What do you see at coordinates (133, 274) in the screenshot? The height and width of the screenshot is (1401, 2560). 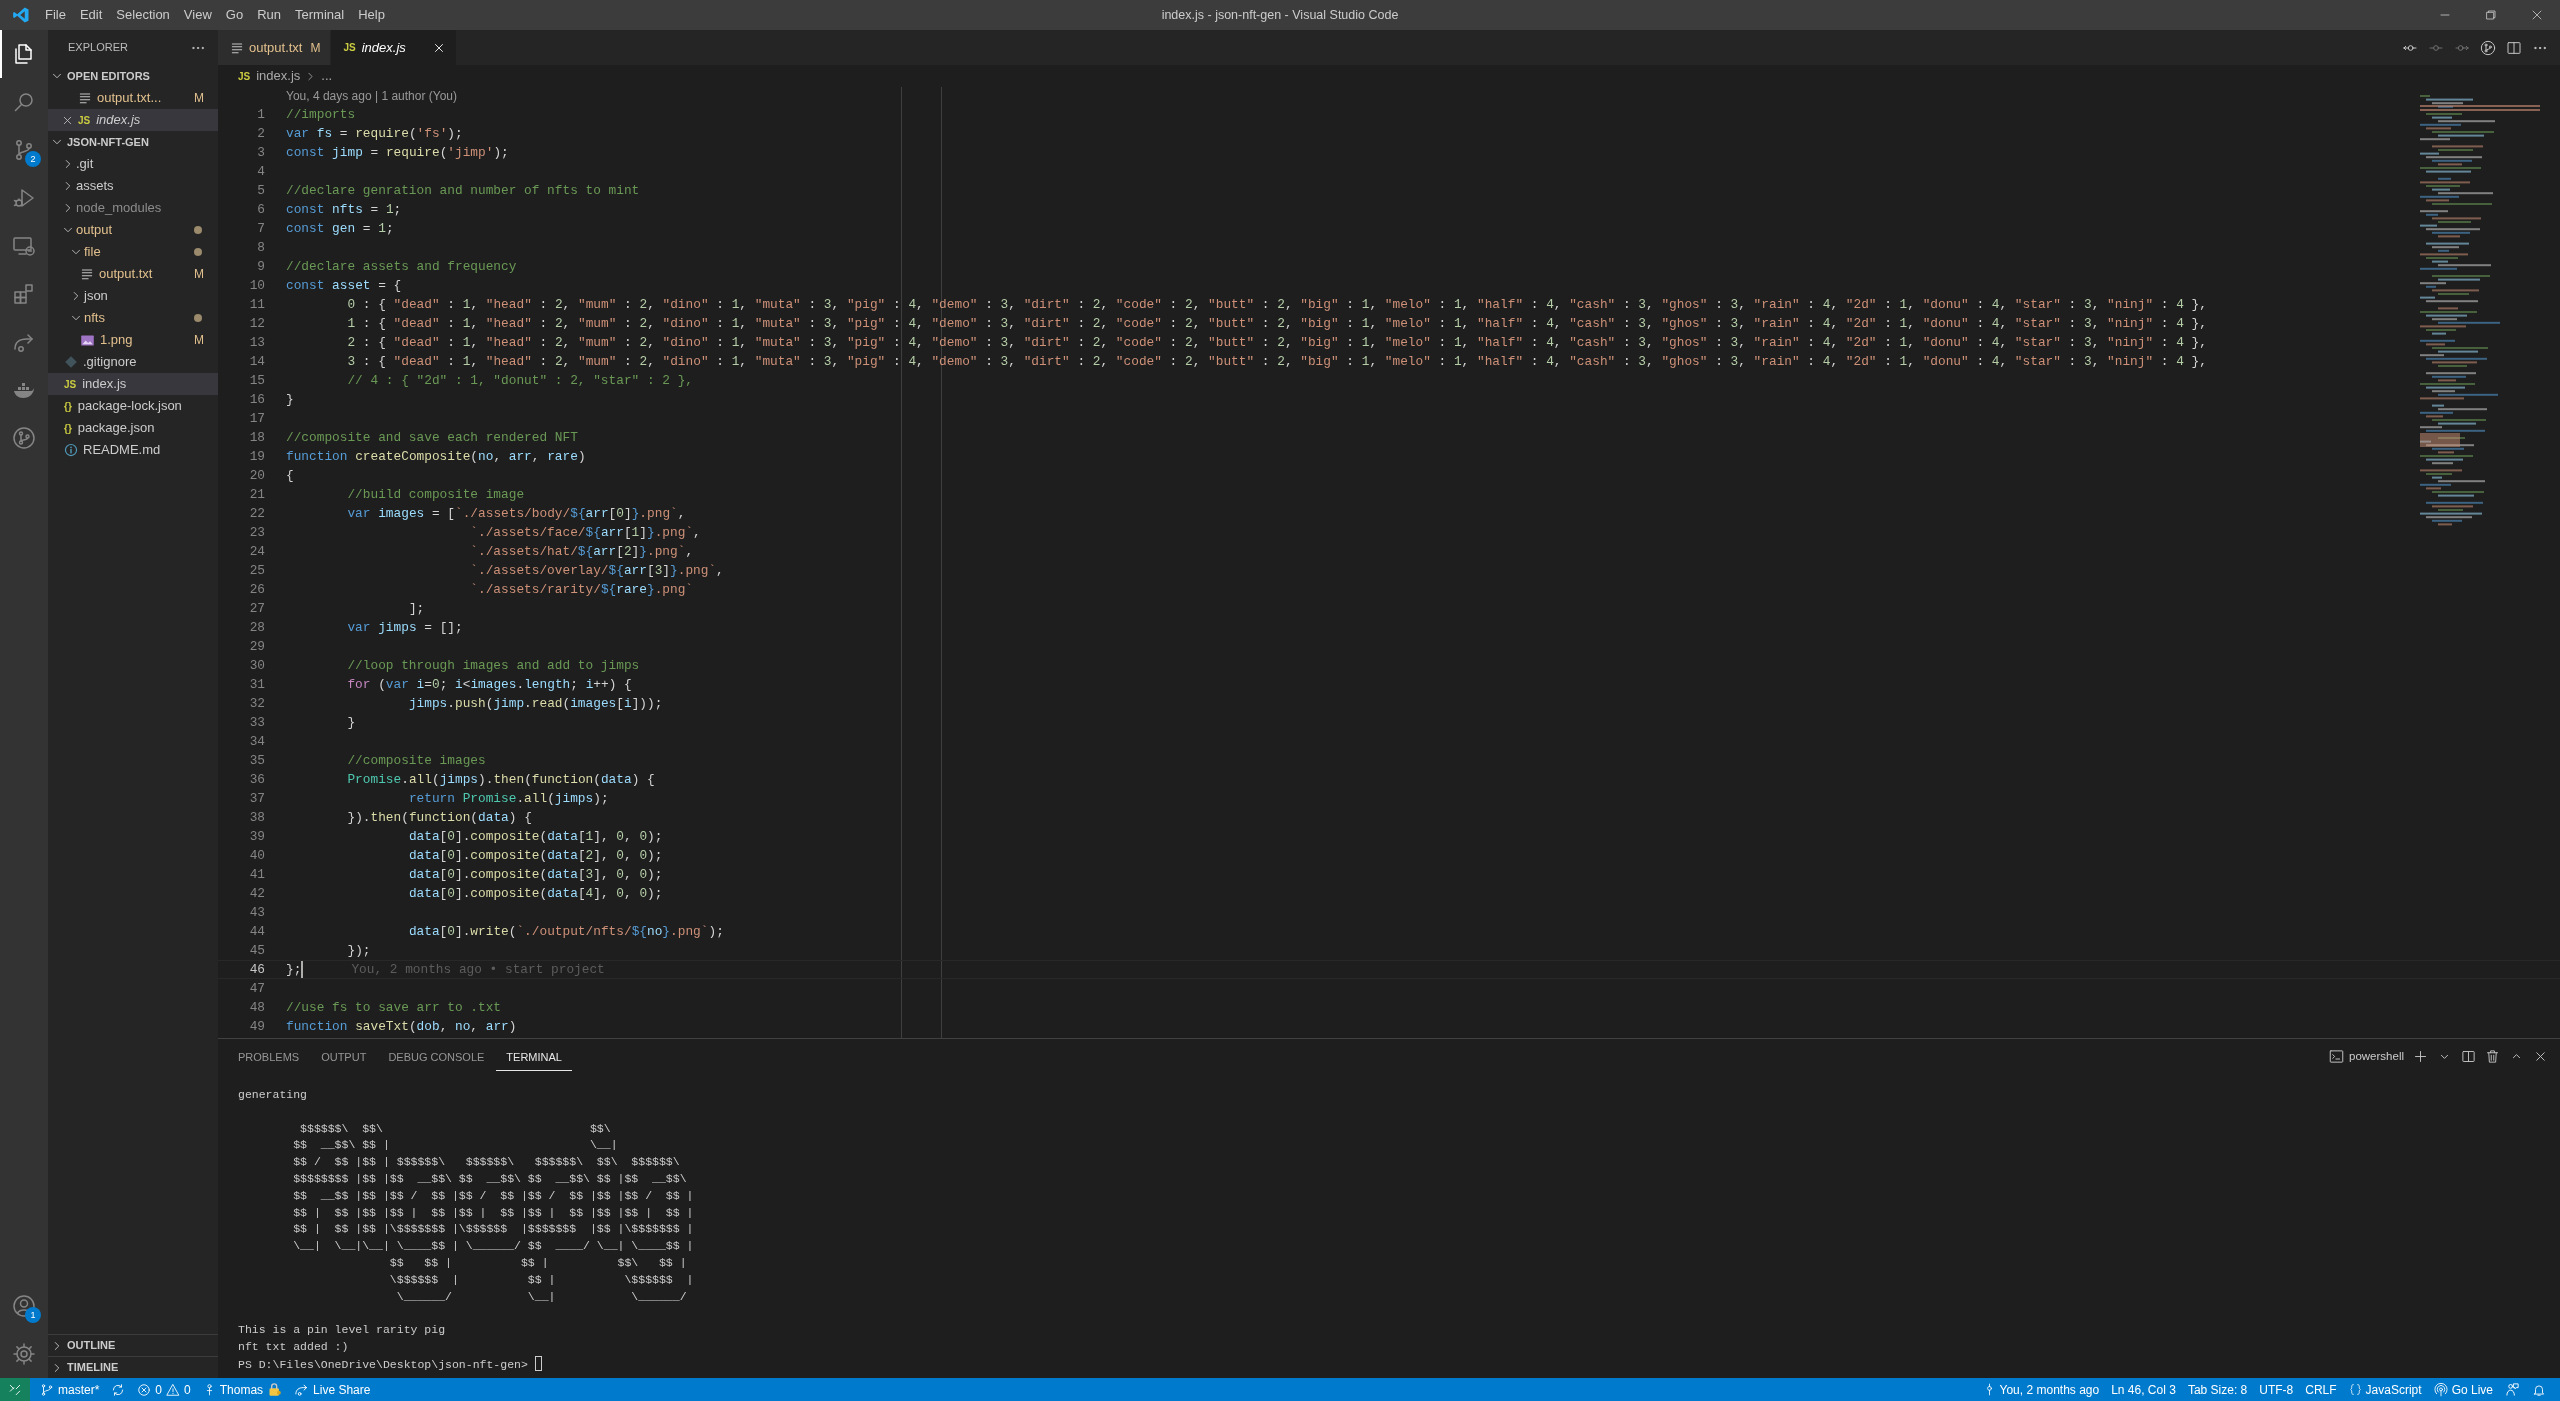 I see `explorer-row: output.txt M` at bounding box center [133, 274].